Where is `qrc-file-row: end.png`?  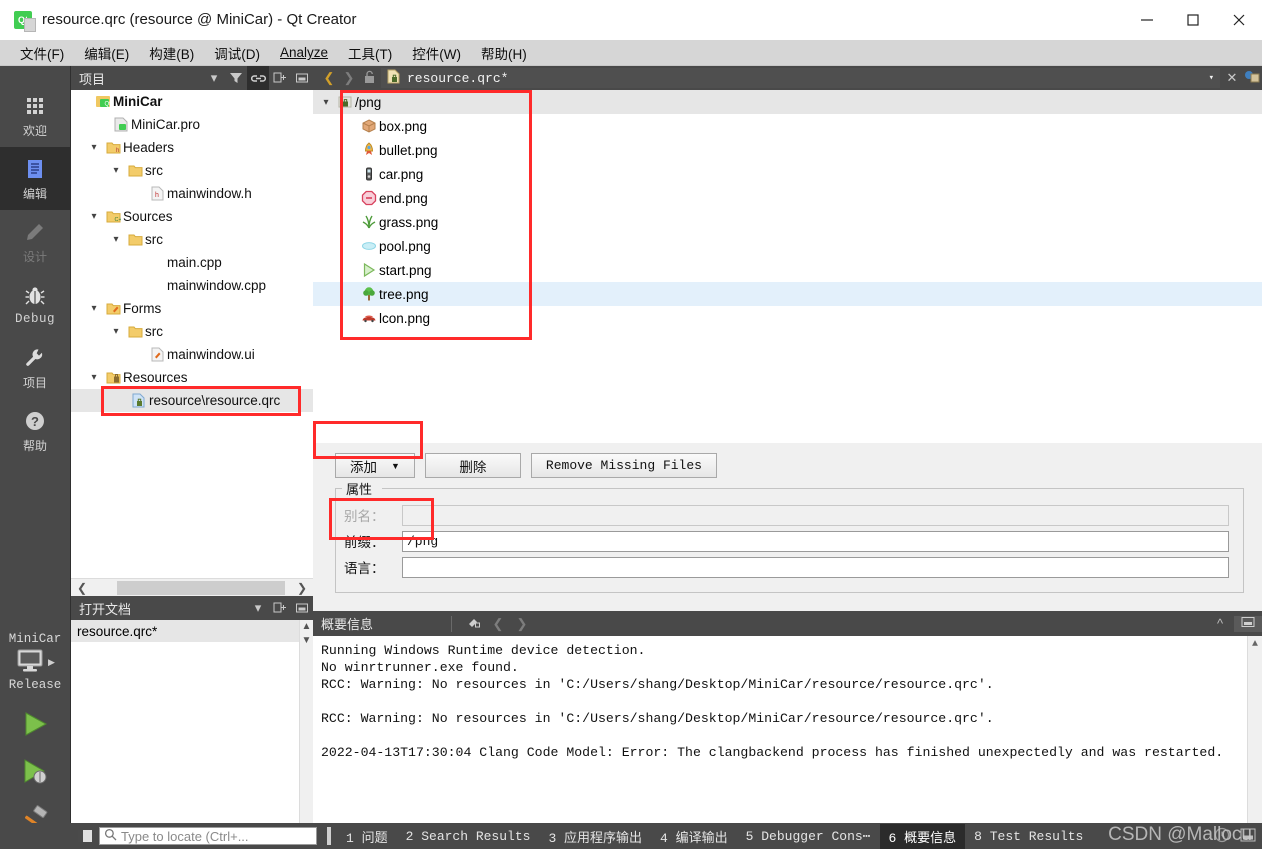 qrc-file-row: end.png is located at coordinates (787, 198).